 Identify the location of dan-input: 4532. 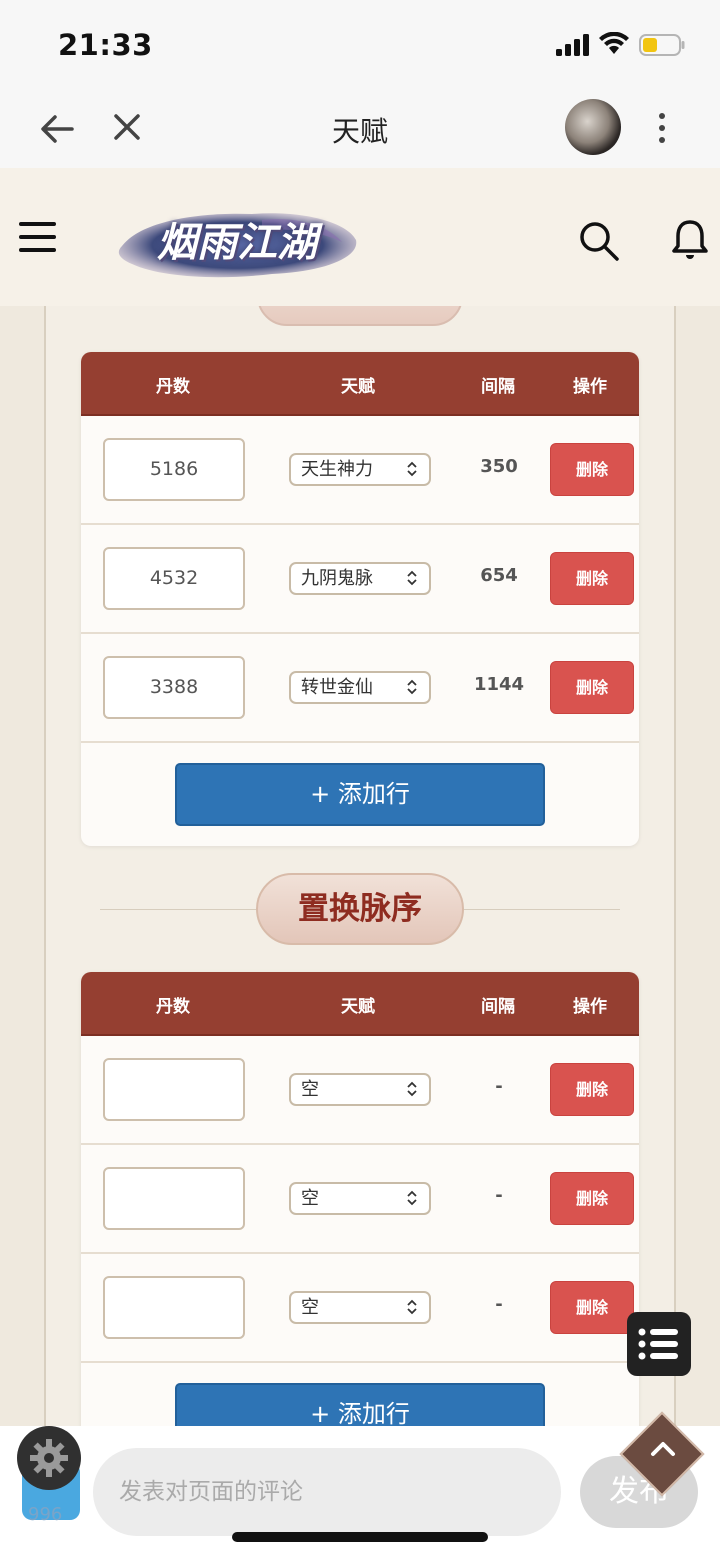
(174, 578).